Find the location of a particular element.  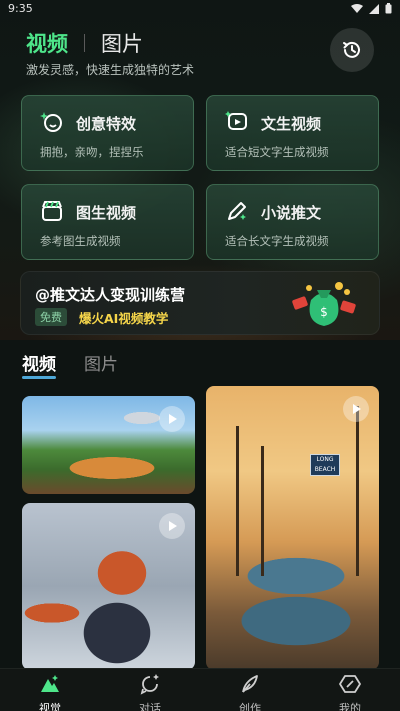

mountain-icon is located at coordinates (50, 683).